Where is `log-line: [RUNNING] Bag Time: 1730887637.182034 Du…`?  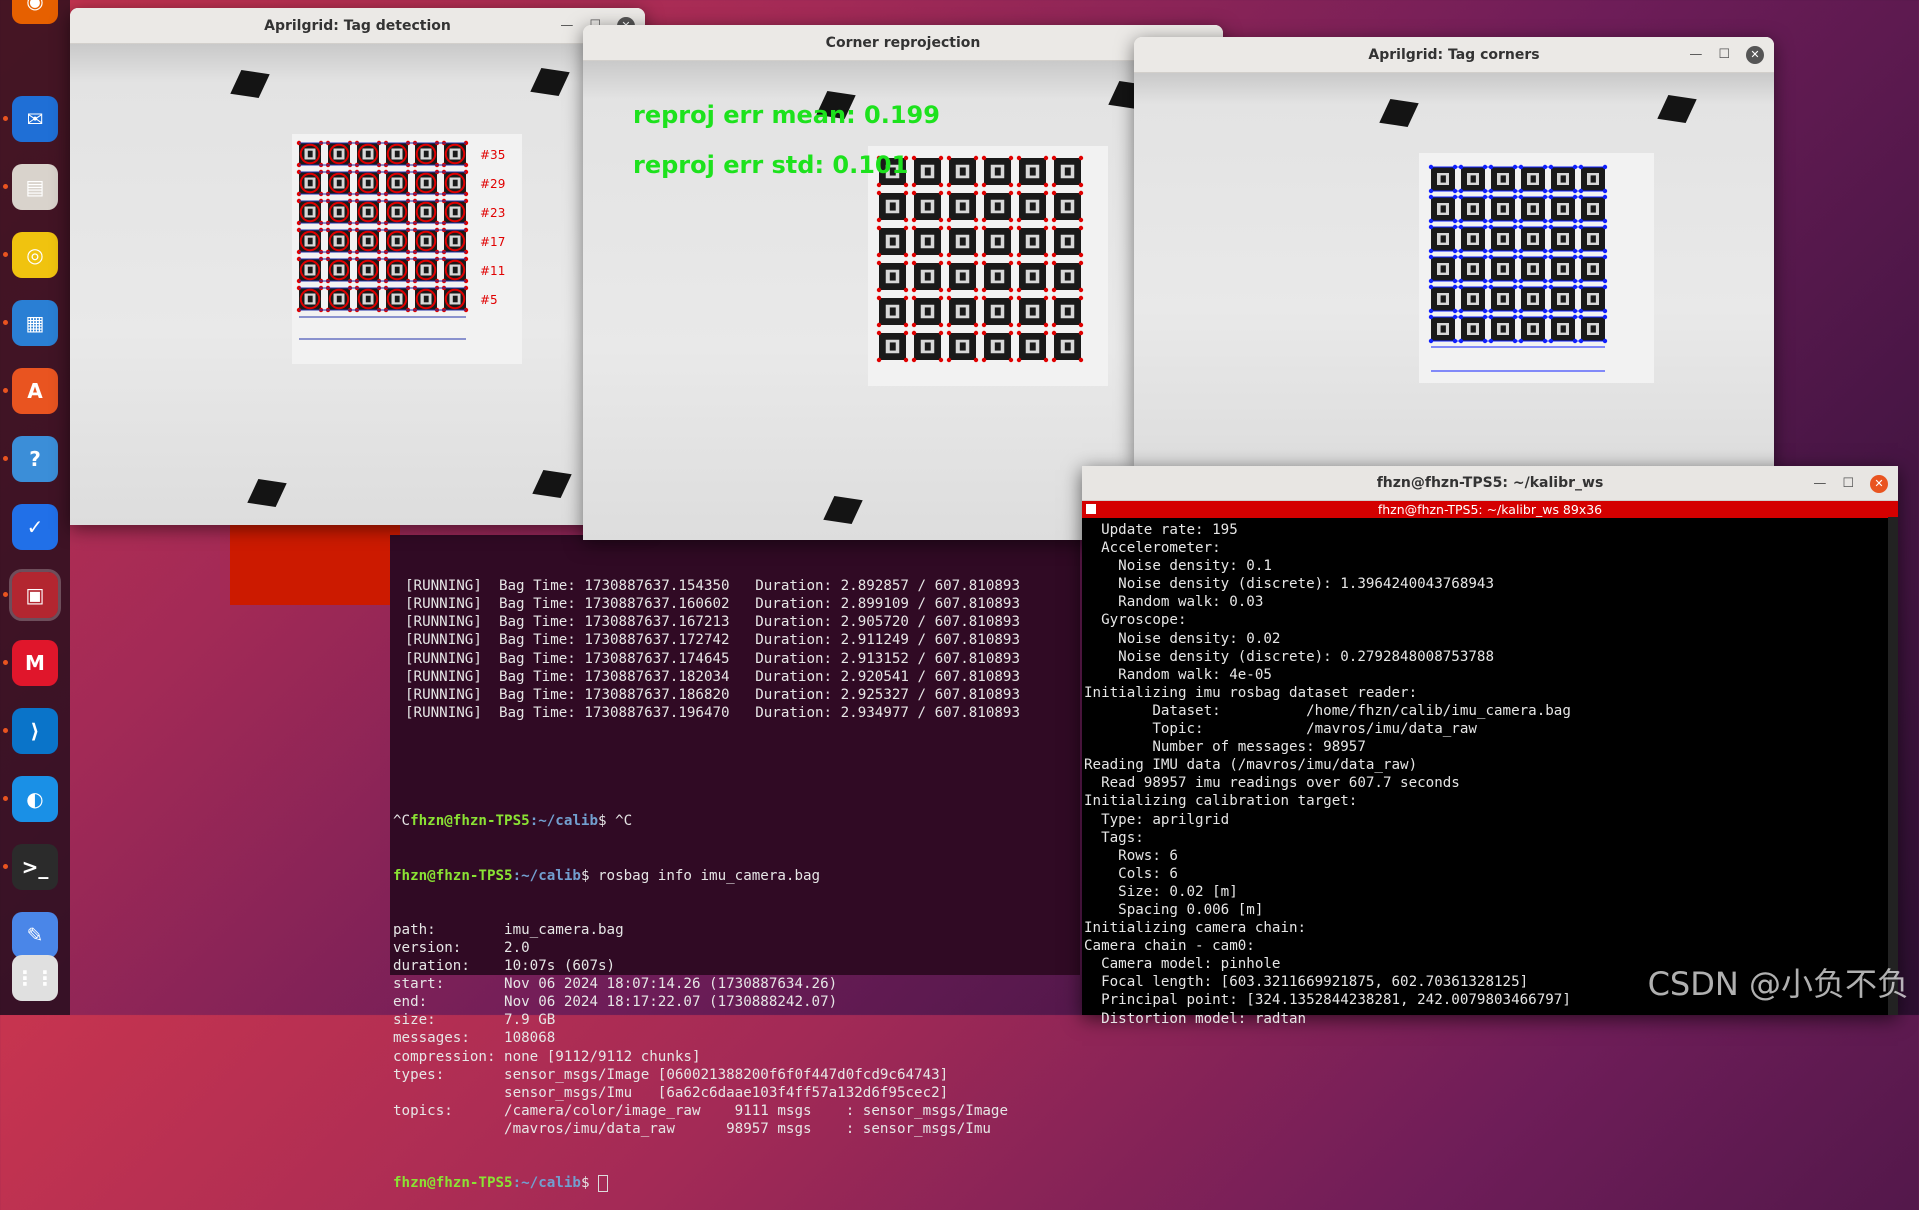 log-line: [RUNNING] Bag Time: 1730887637.182034 Du… is located at coordinates (712, 676).